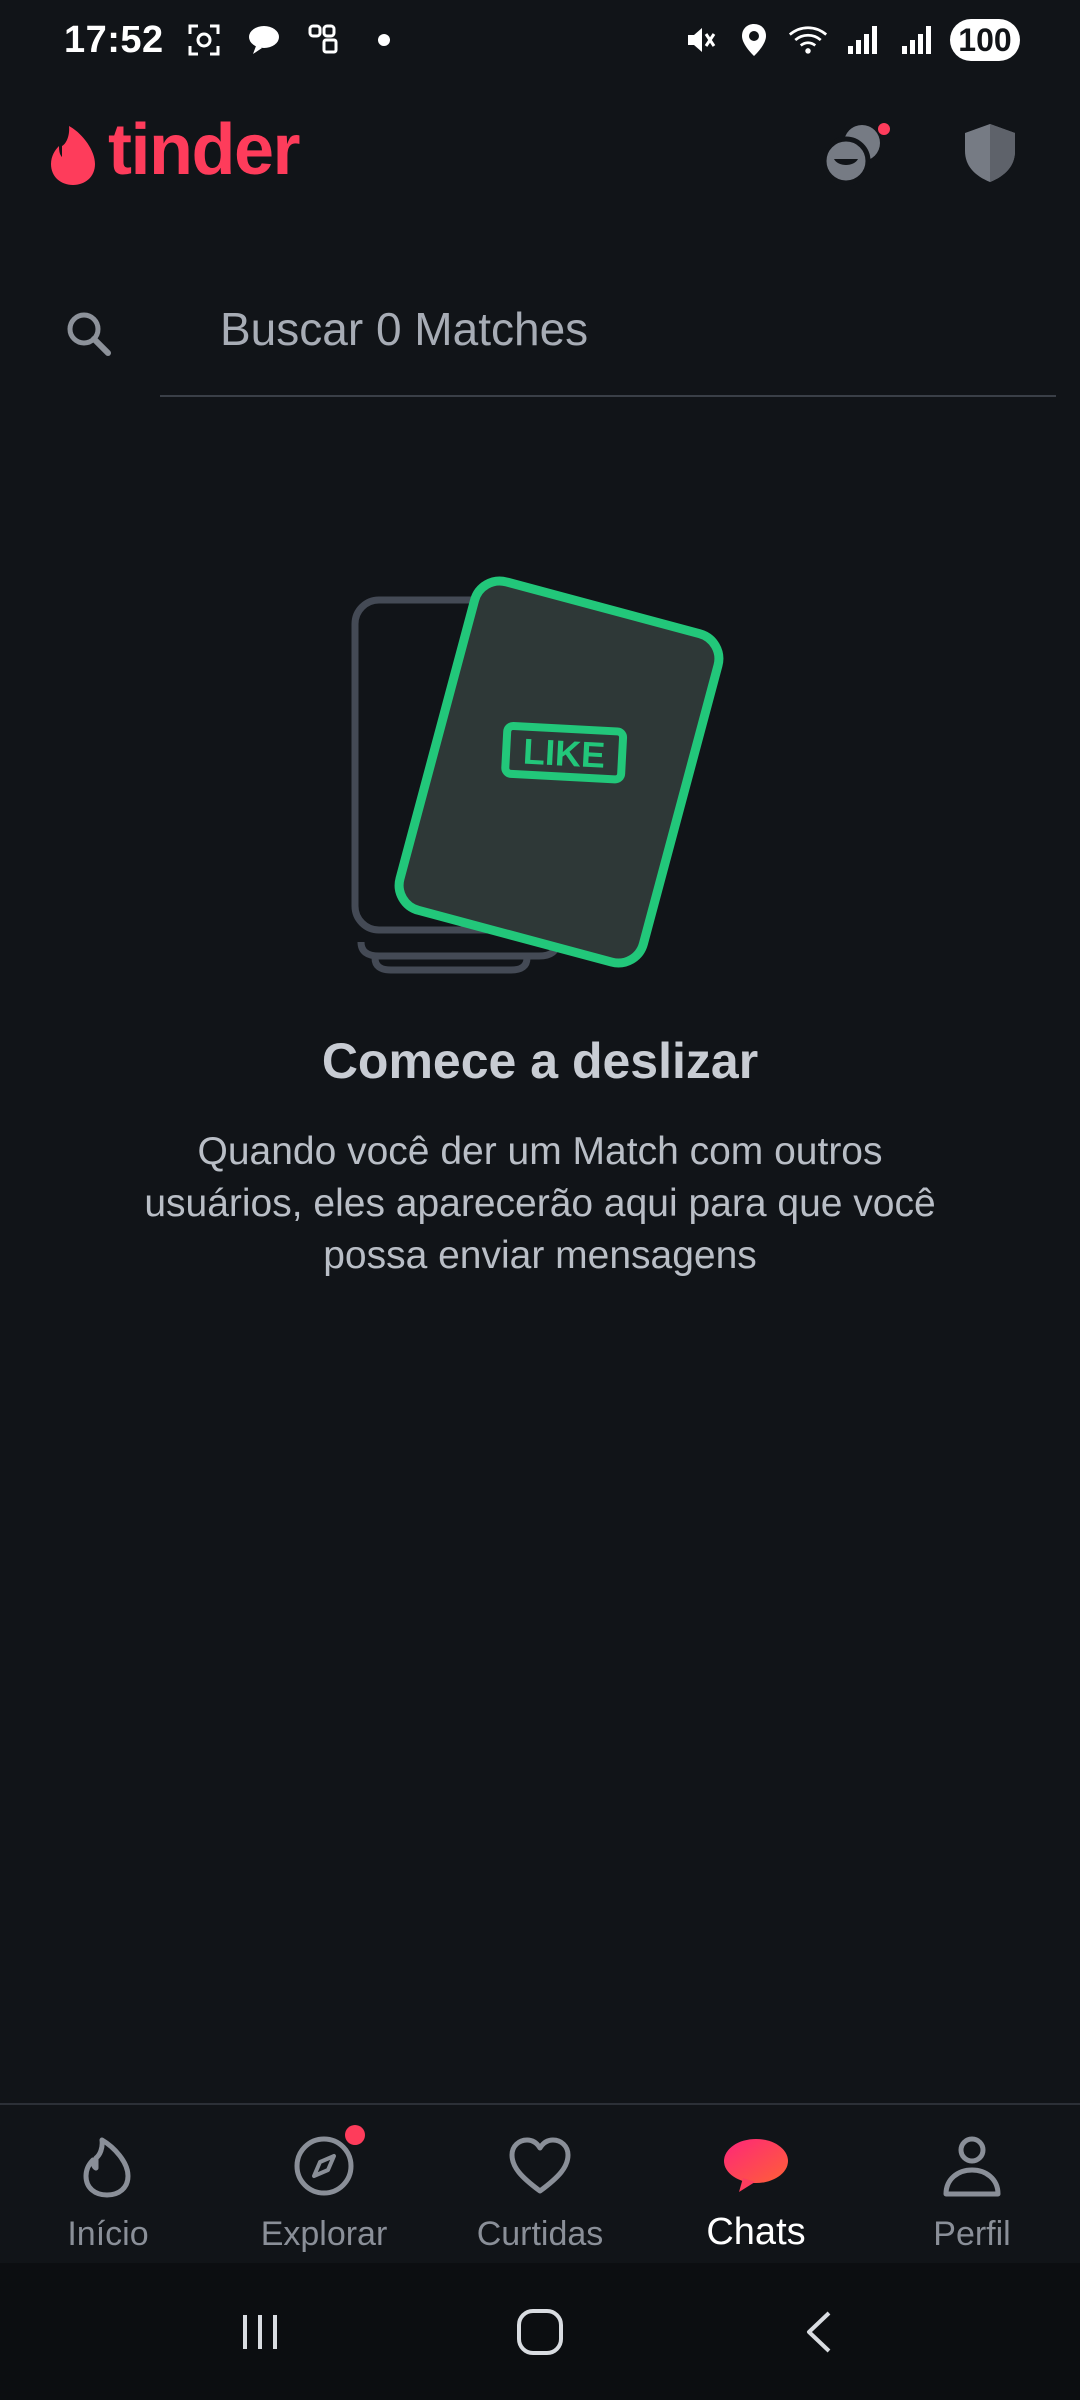  I want to click on matchmaker-button, so click(854, 153).